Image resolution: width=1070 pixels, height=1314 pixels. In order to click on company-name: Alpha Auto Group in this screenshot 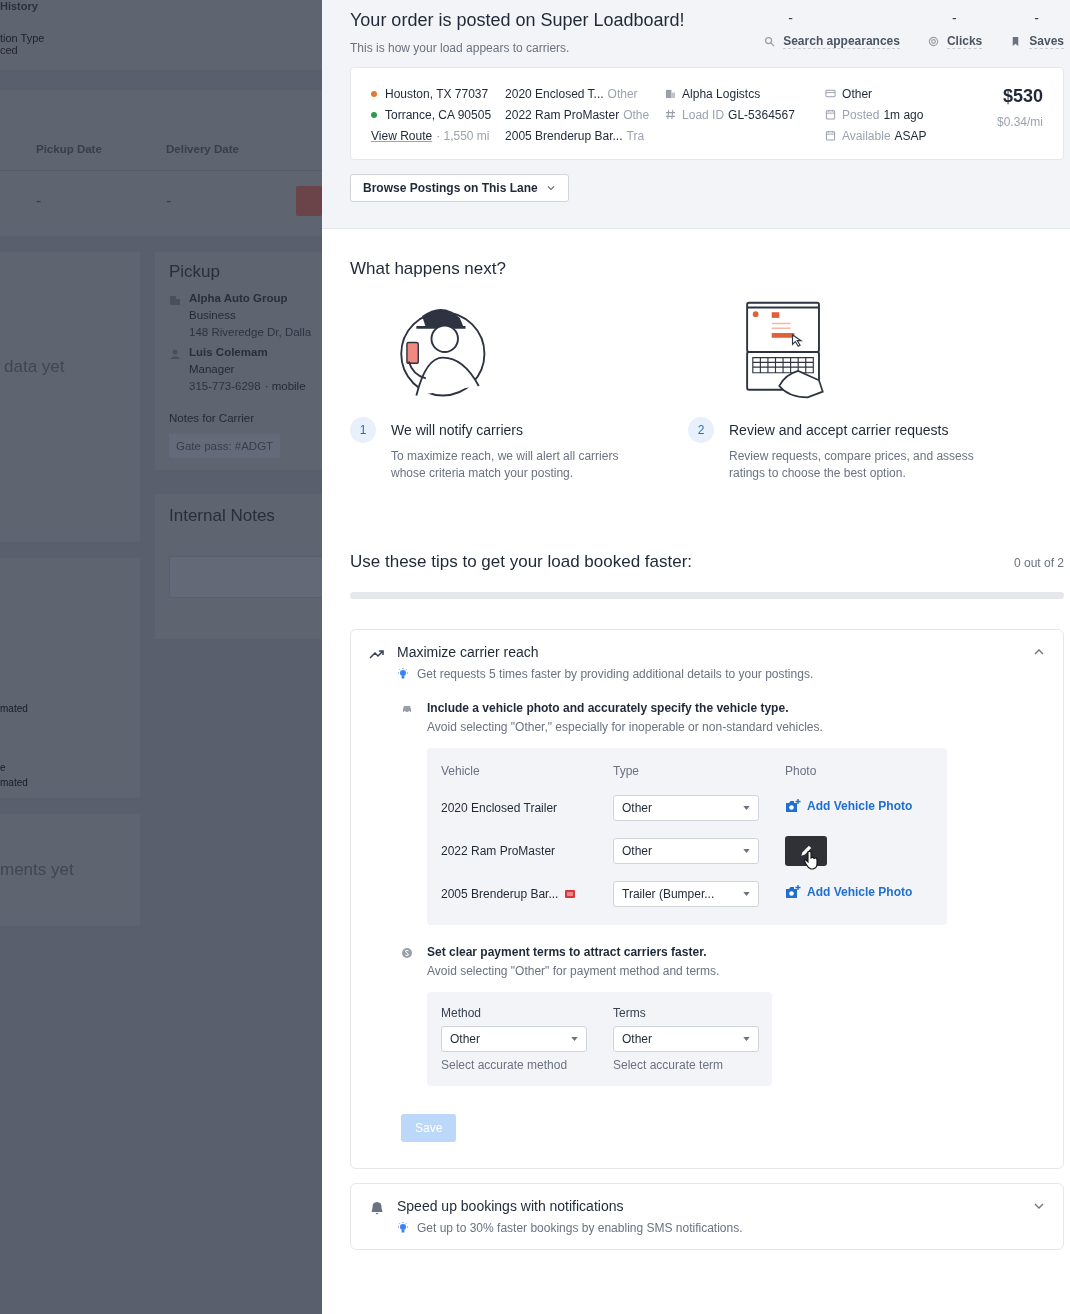, I will do `click(239, 298)`.